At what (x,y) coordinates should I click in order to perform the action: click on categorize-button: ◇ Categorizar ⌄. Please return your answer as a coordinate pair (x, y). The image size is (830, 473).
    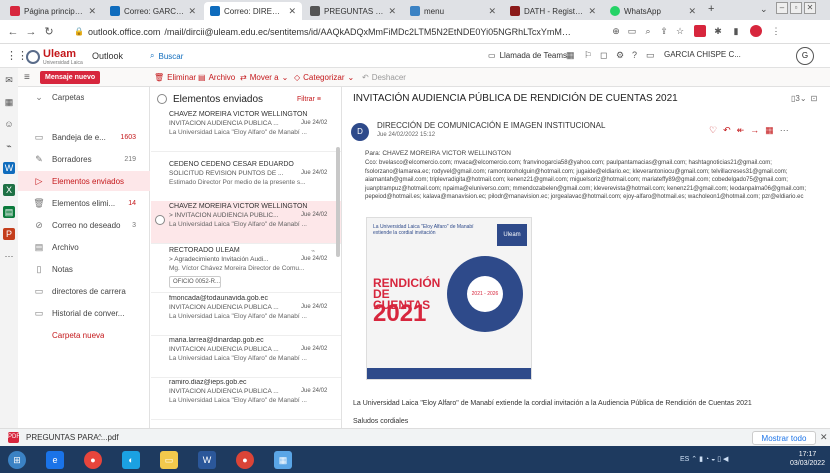
    Looking at the image, I should click on (324, 77).